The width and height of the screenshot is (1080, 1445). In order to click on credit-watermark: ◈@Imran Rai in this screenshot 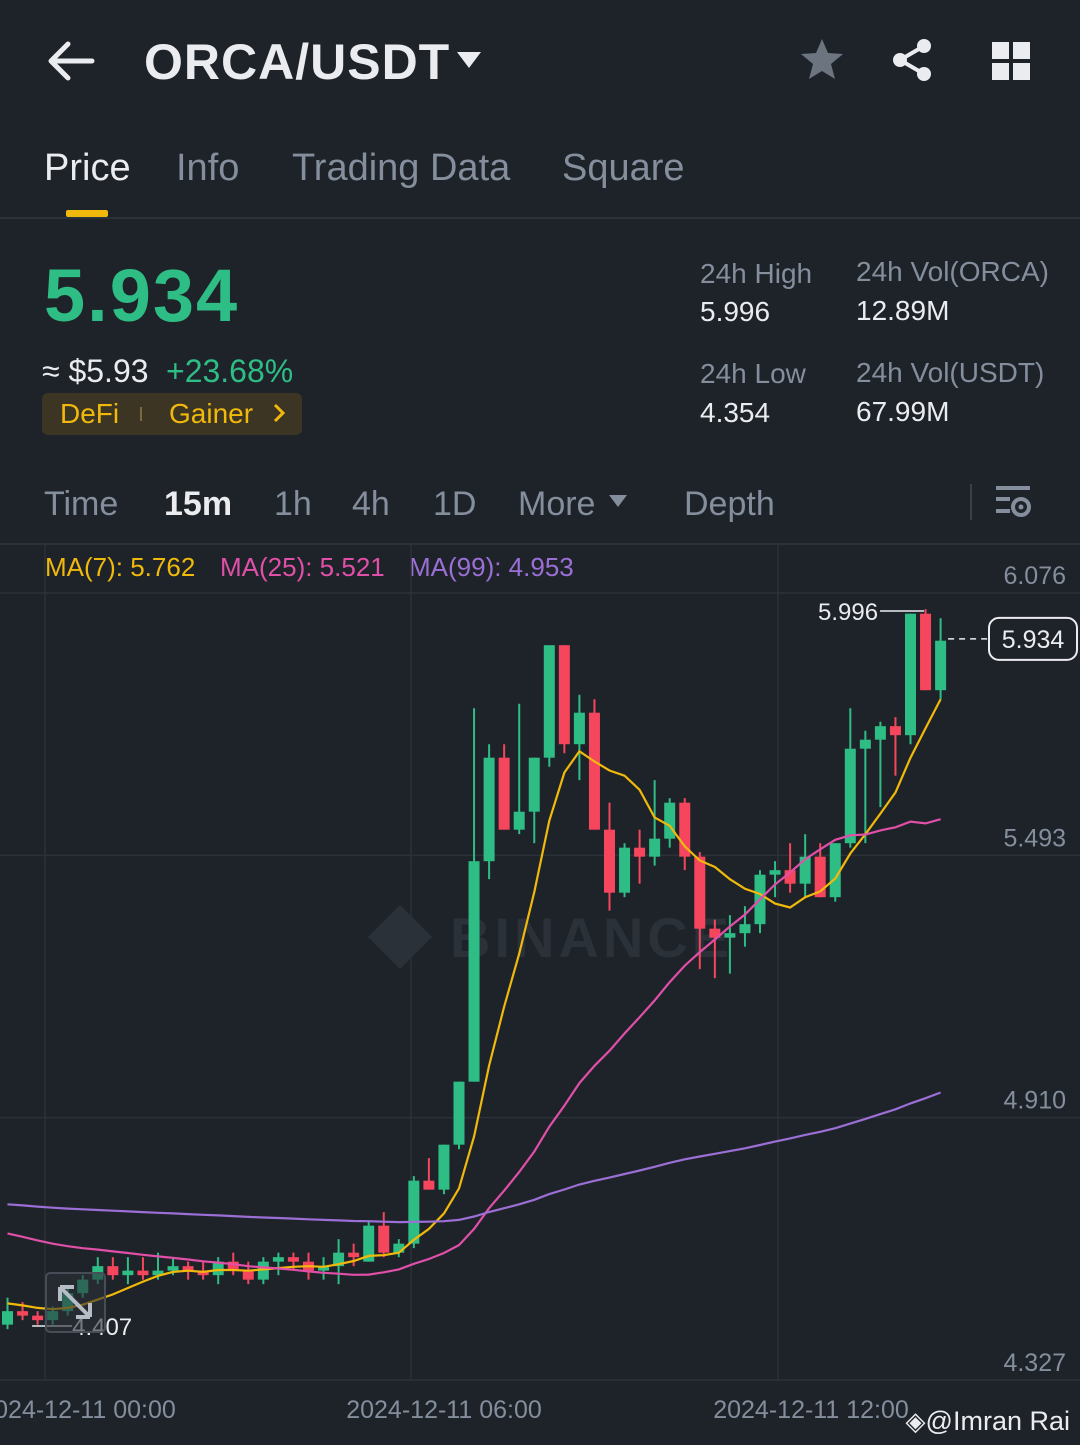, I will do `click(987, 1421)`.